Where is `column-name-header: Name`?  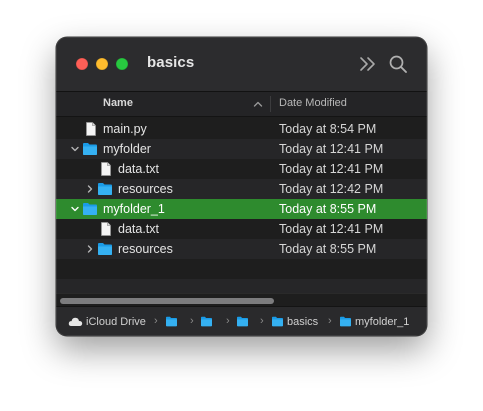
column-name-header: Name is located at coordinates (118, 103).